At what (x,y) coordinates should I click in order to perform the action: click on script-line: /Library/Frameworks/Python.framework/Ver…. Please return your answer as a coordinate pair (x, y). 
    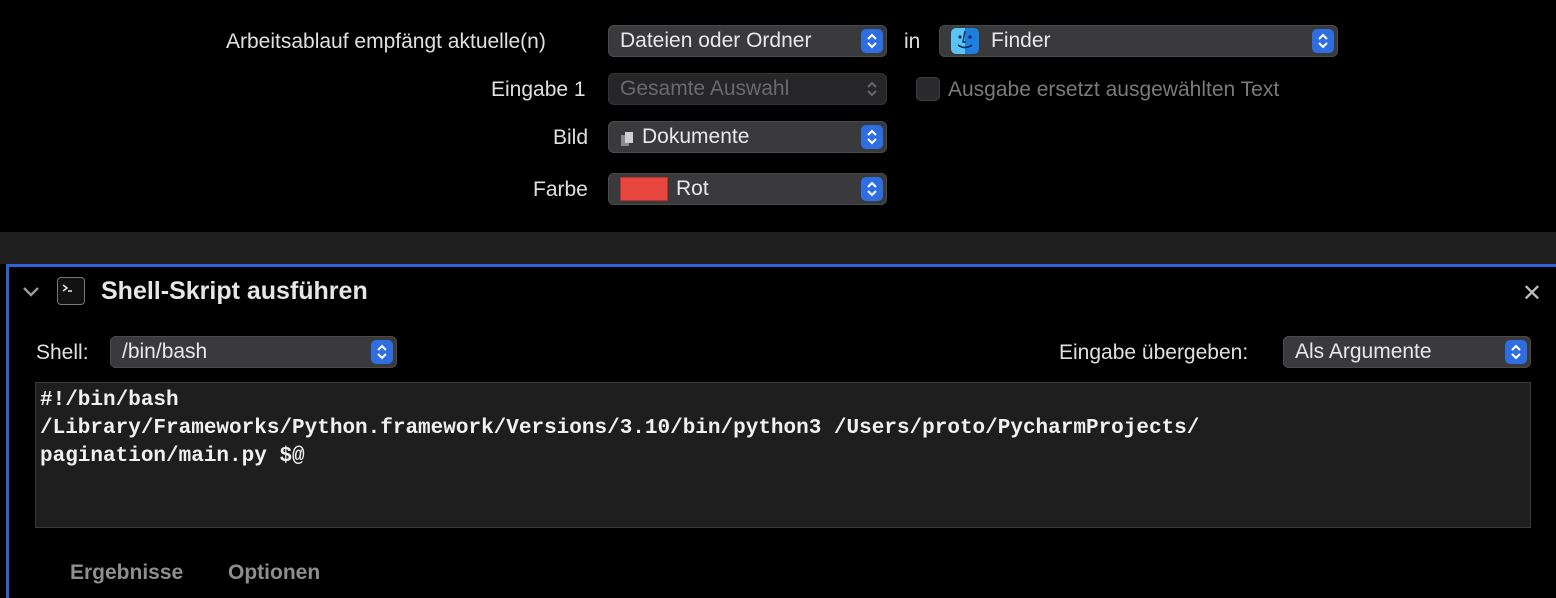
    Looking at the image, I should click on (620, 428).